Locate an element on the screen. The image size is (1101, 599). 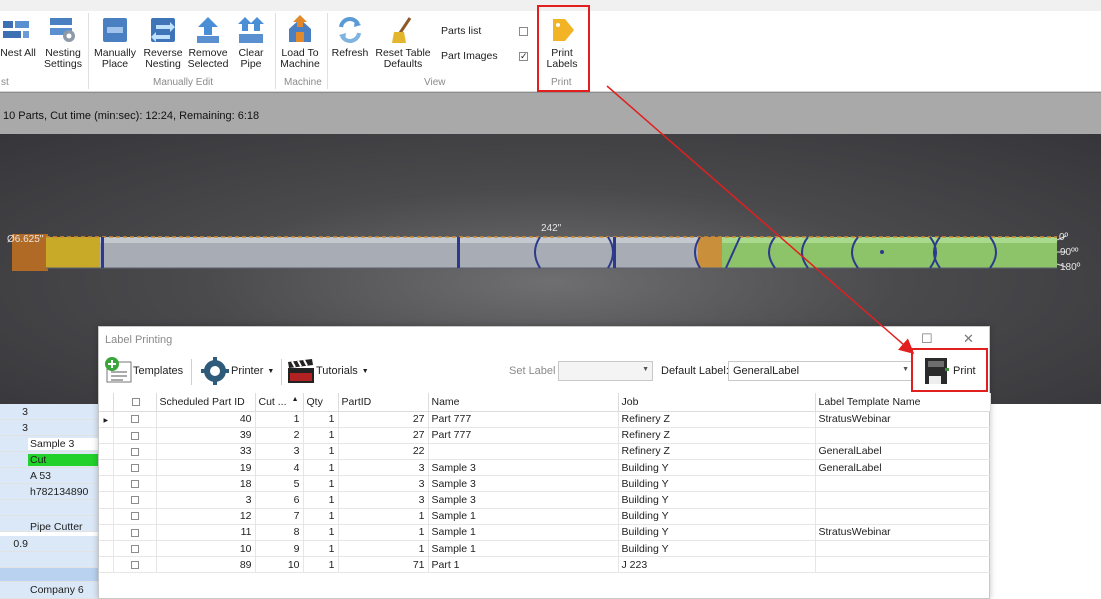
callout-arrow is located at coordinates (760, 219).